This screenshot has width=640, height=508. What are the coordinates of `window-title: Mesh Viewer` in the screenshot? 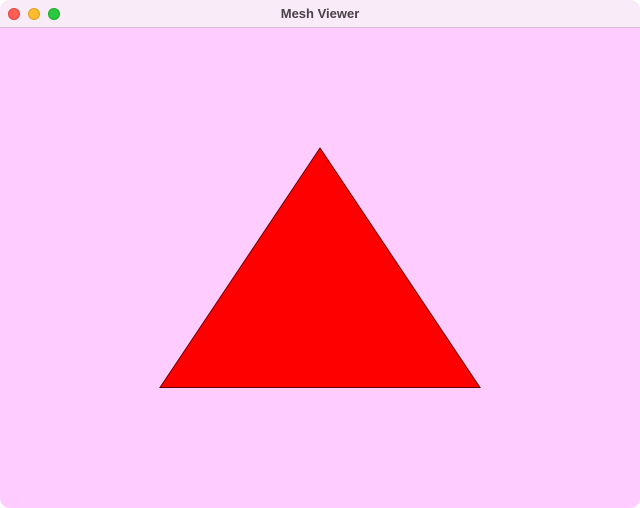 It's located at (320, 13).